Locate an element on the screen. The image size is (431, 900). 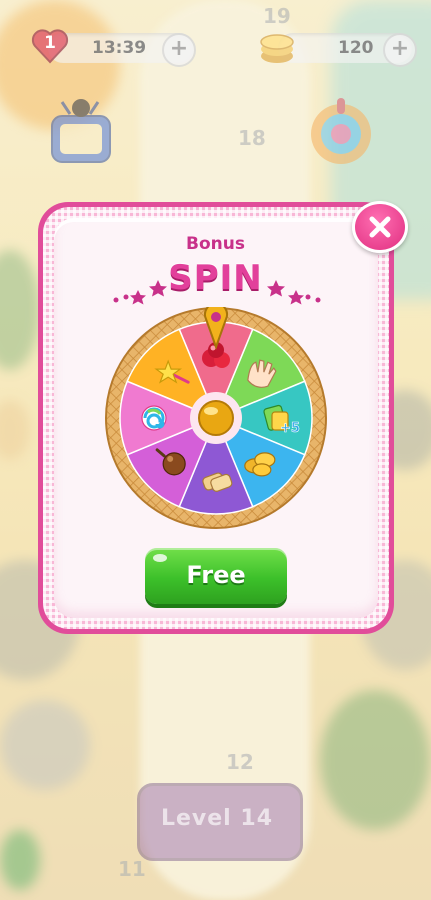
spin-wheel: +5 is located at coordinates (216, 418).